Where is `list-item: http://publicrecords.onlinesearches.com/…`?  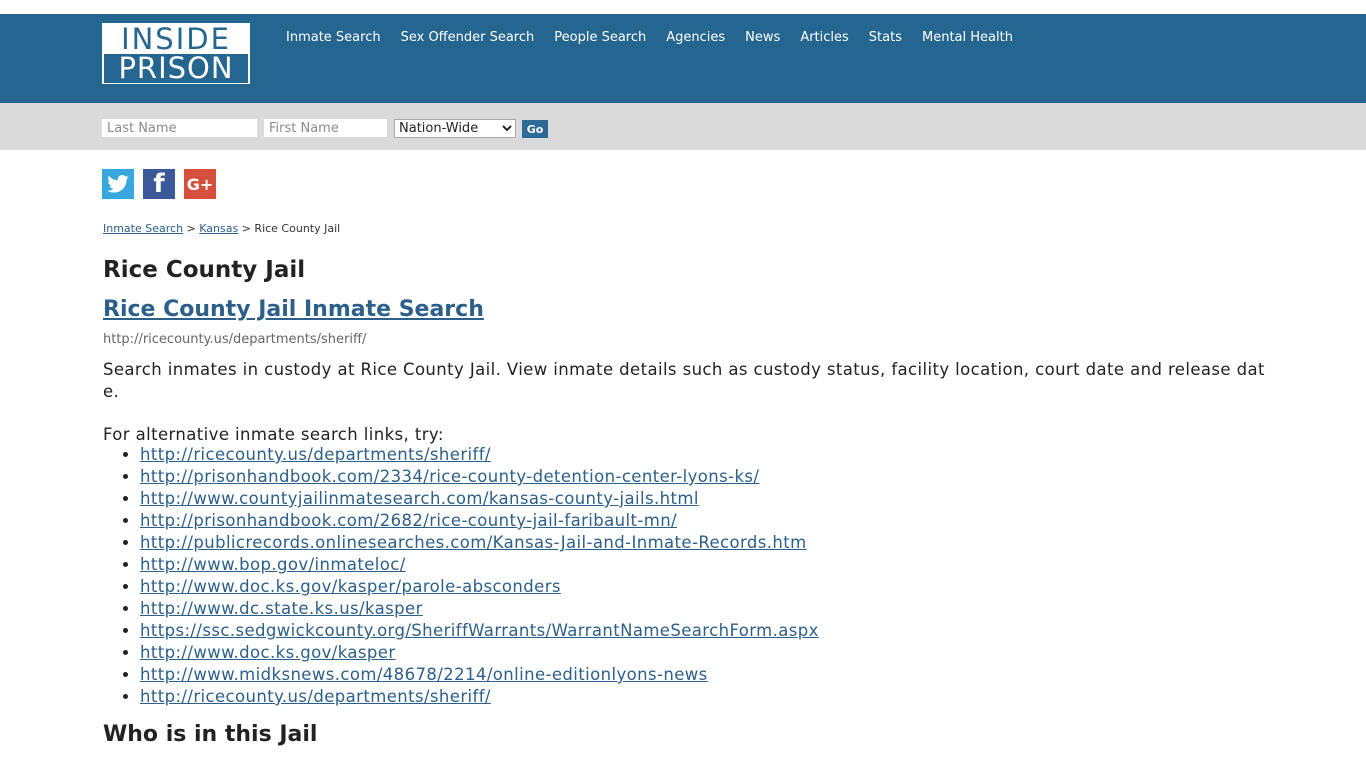
list-item: http://publicrecords.onlinesearches.com/… is located at coordinates (706, 543).